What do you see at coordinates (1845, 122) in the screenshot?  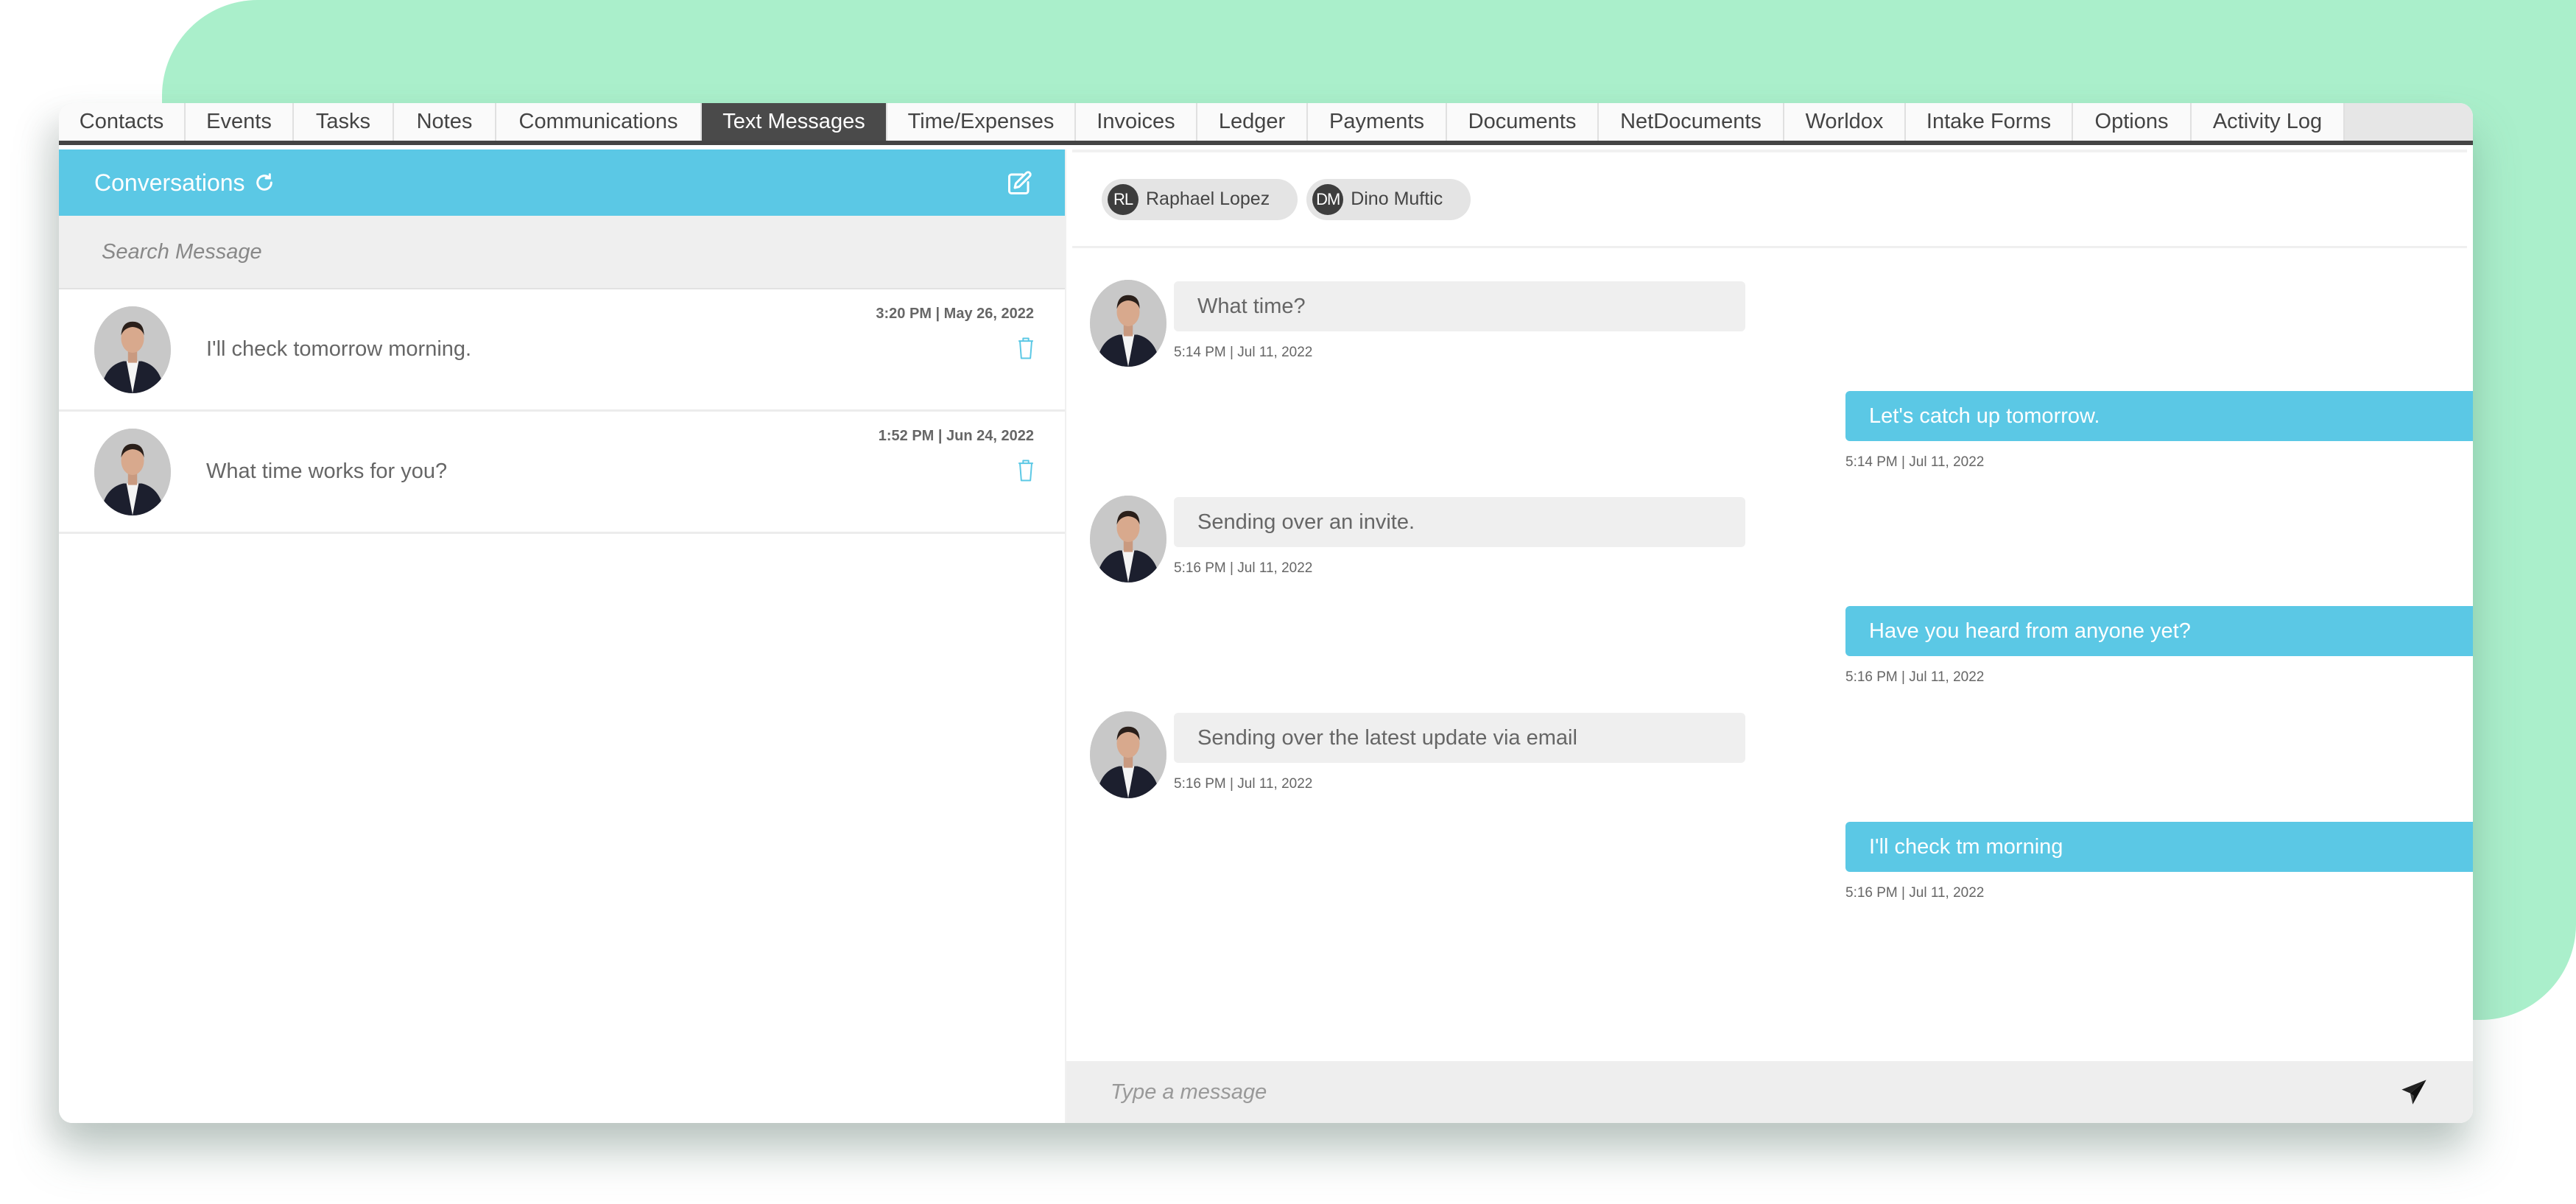 I see `tab-worldox: Worldox` at bounding box center [1845, 122].